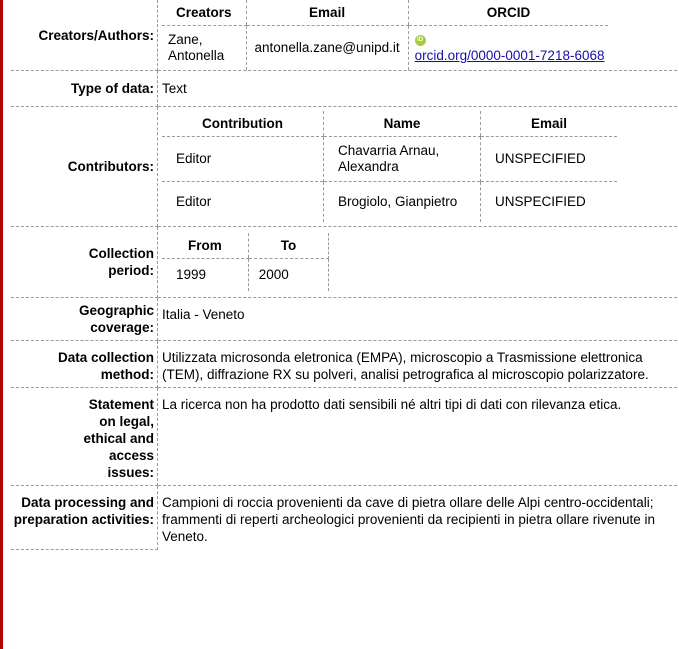  What do you see at coordinates (84, 262) in the screenshot?
I see `collection-period-label: Collection period:` at bounding box center [84, 262].